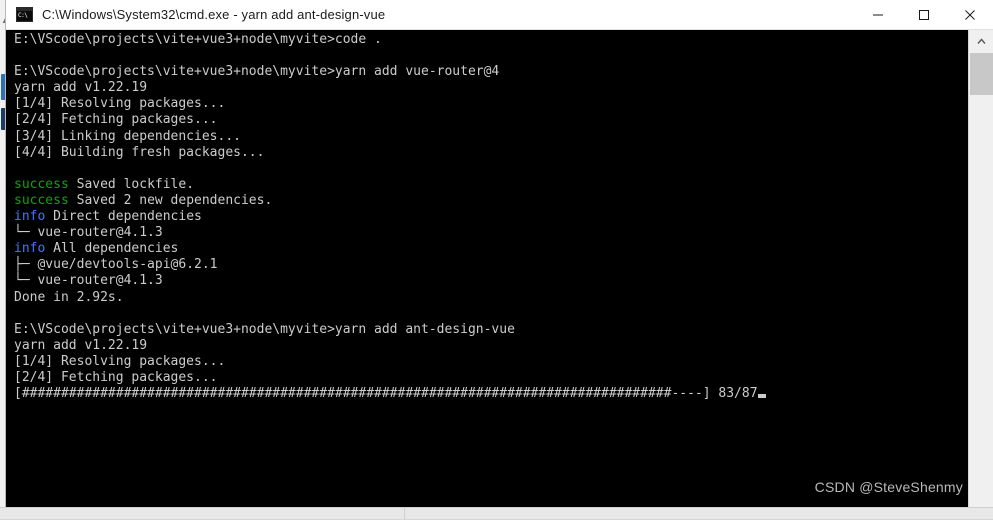 This screenshot has height=520, width=993. I want to click on console-line: info All dependencies, so click(489, 249).